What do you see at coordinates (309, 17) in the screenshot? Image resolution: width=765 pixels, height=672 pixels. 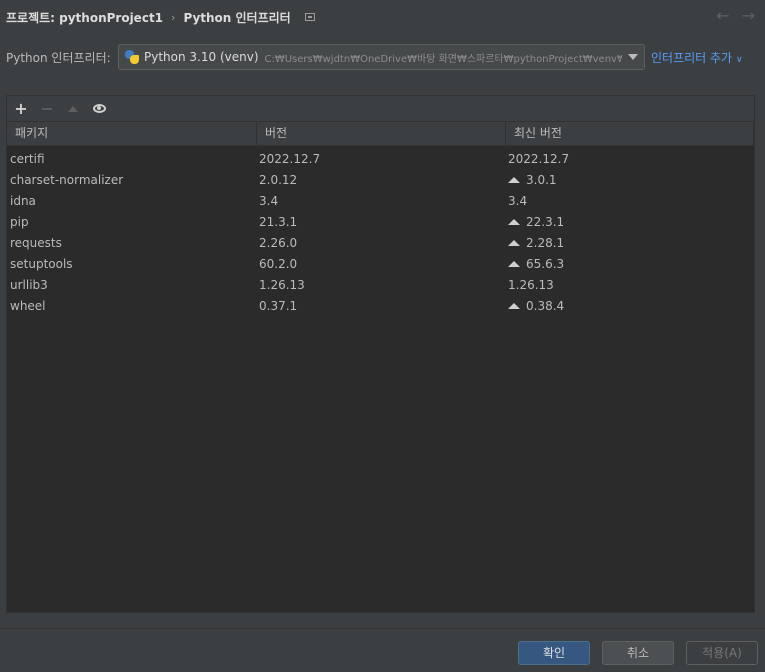 I see `pin-tab-icon` at bounding box center [309, 17].